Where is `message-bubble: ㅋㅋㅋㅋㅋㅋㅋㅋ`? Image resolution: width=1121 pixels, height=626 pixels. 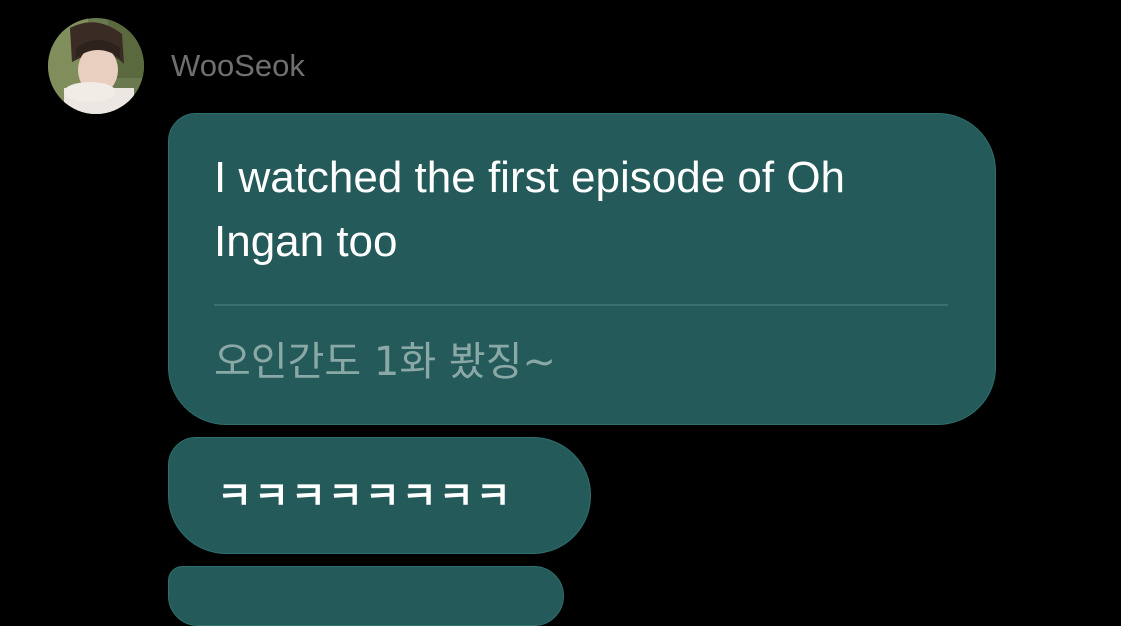 message-bubble: ㅋㅋㅋㅋㅋㅋㅋㅋ is located at coordinates (379, 495).